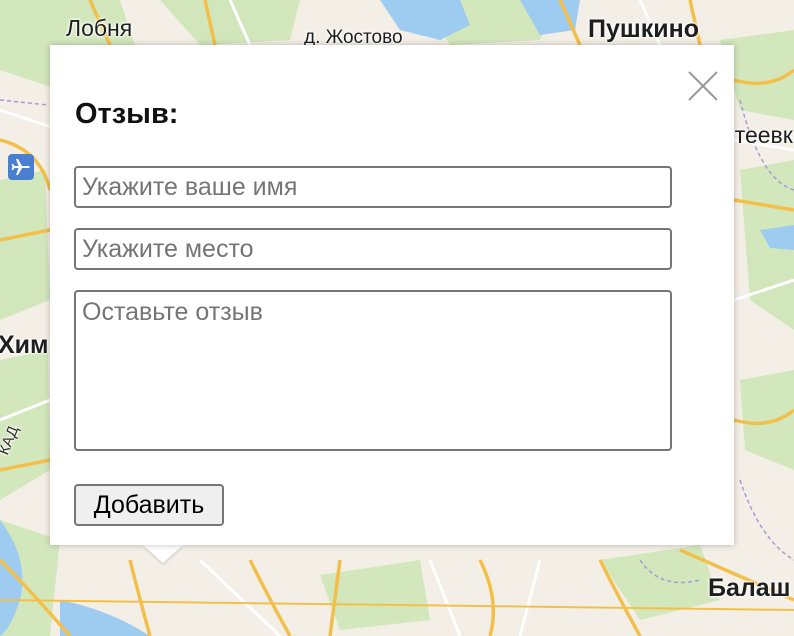 This screenshot has width=794, height=636. I want to click on map-label-pushkino: Пушкино, so click(643, 29).